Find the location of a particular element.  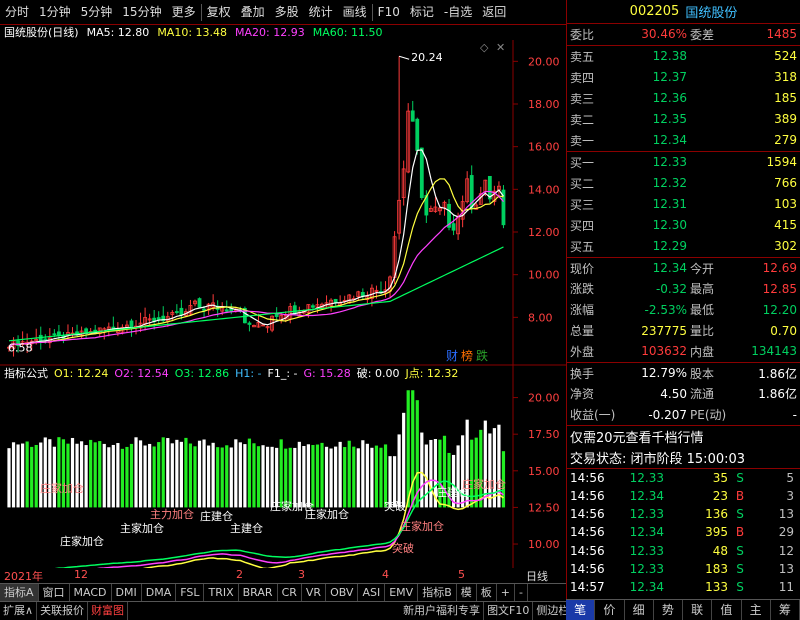

toolbar-item: 画线 is located at coordinates (355, 12).